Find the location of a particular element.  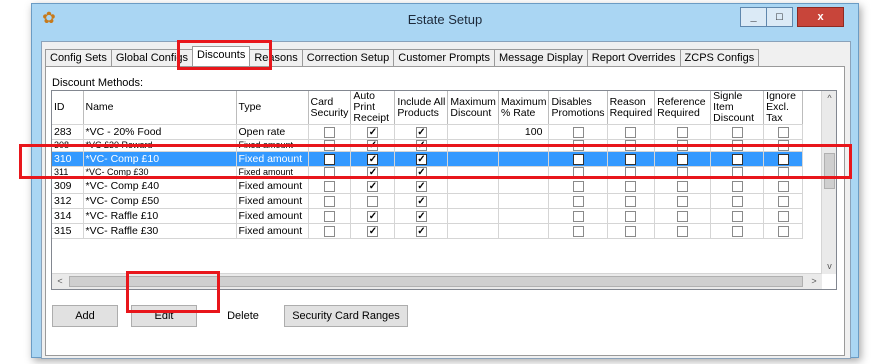

column-header: Include All Products is located at coordinates (421, 108).